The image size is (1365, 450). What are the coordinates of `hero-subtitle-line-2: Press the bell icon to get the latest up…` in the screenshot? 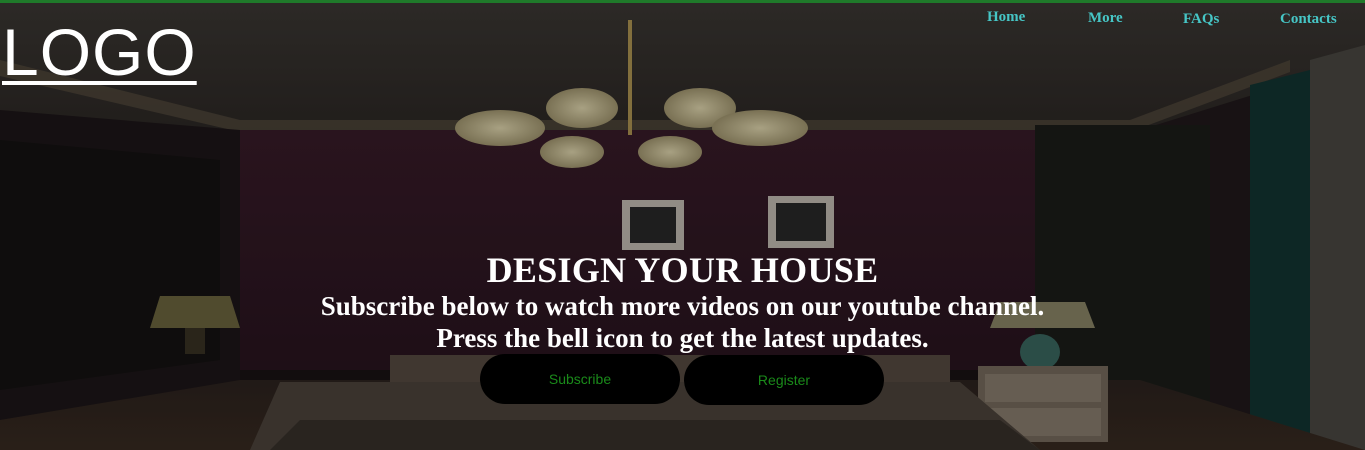 It's located at (682, 338).